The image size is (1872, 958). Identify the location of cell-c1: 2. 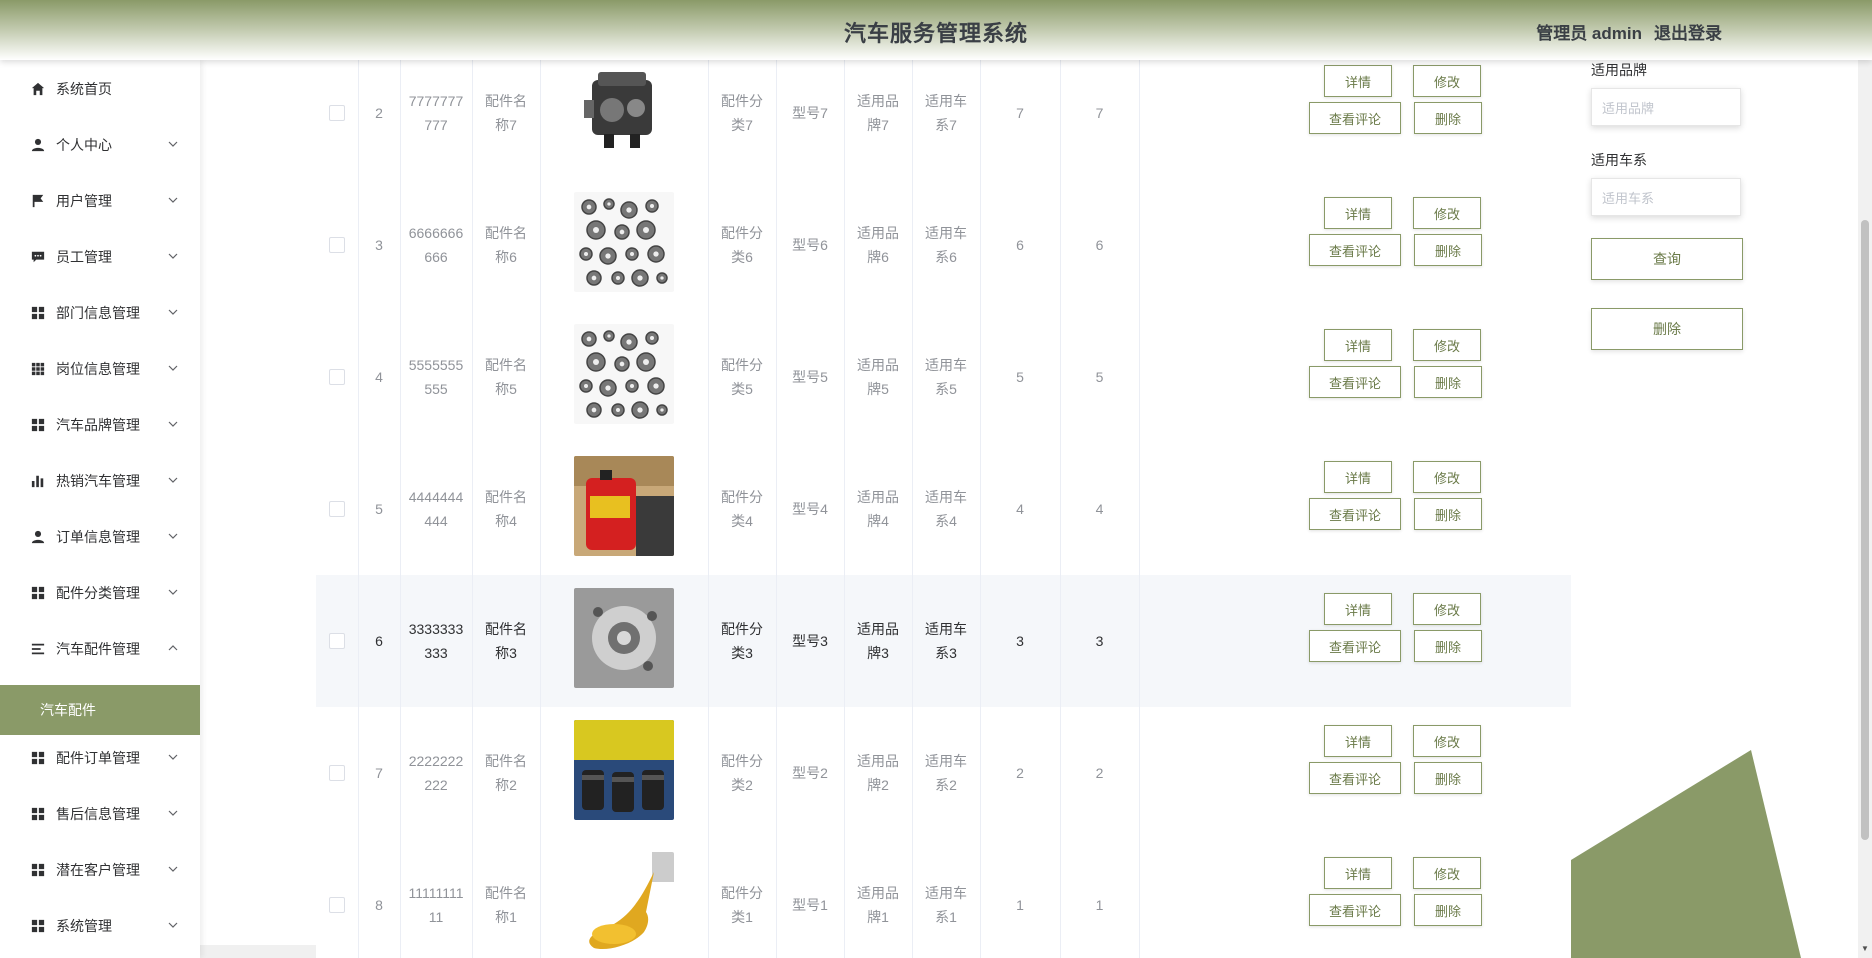
(1020, 773).